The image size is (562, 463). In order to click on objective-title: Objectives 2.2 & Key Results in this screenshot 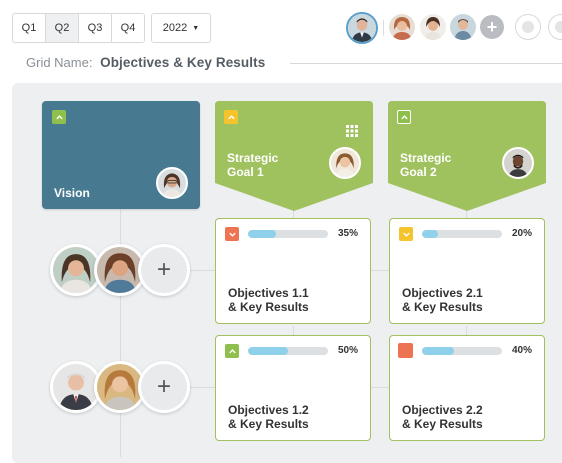, I will do `click(442, 417)`.